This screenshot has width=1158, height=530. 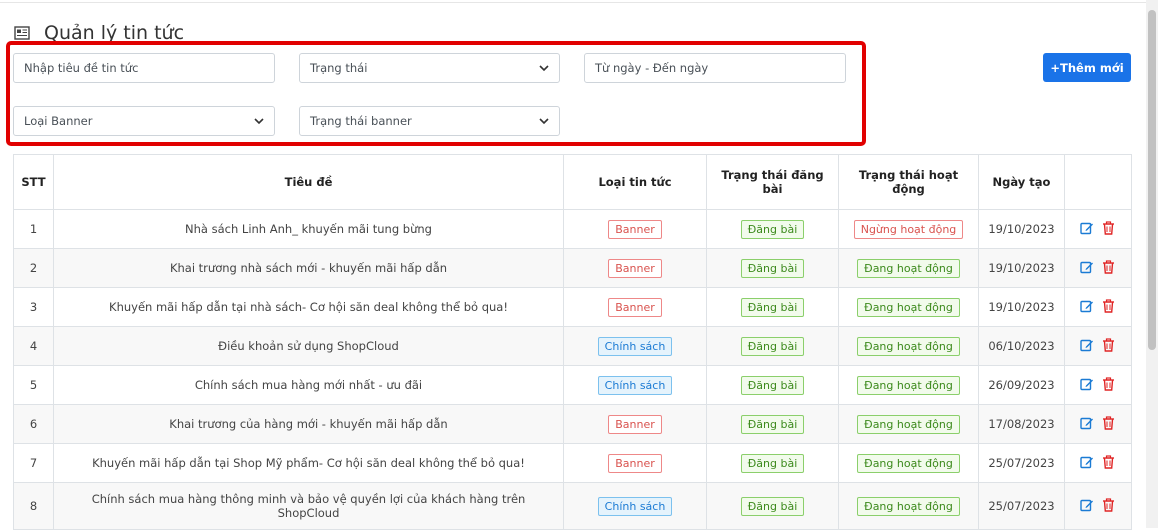 What do you see at coordinates (652, 68) in the screenshot?
I see `date-range-placeholder: Từ ngày - Đến ngày` at bounding box center [652, 68].